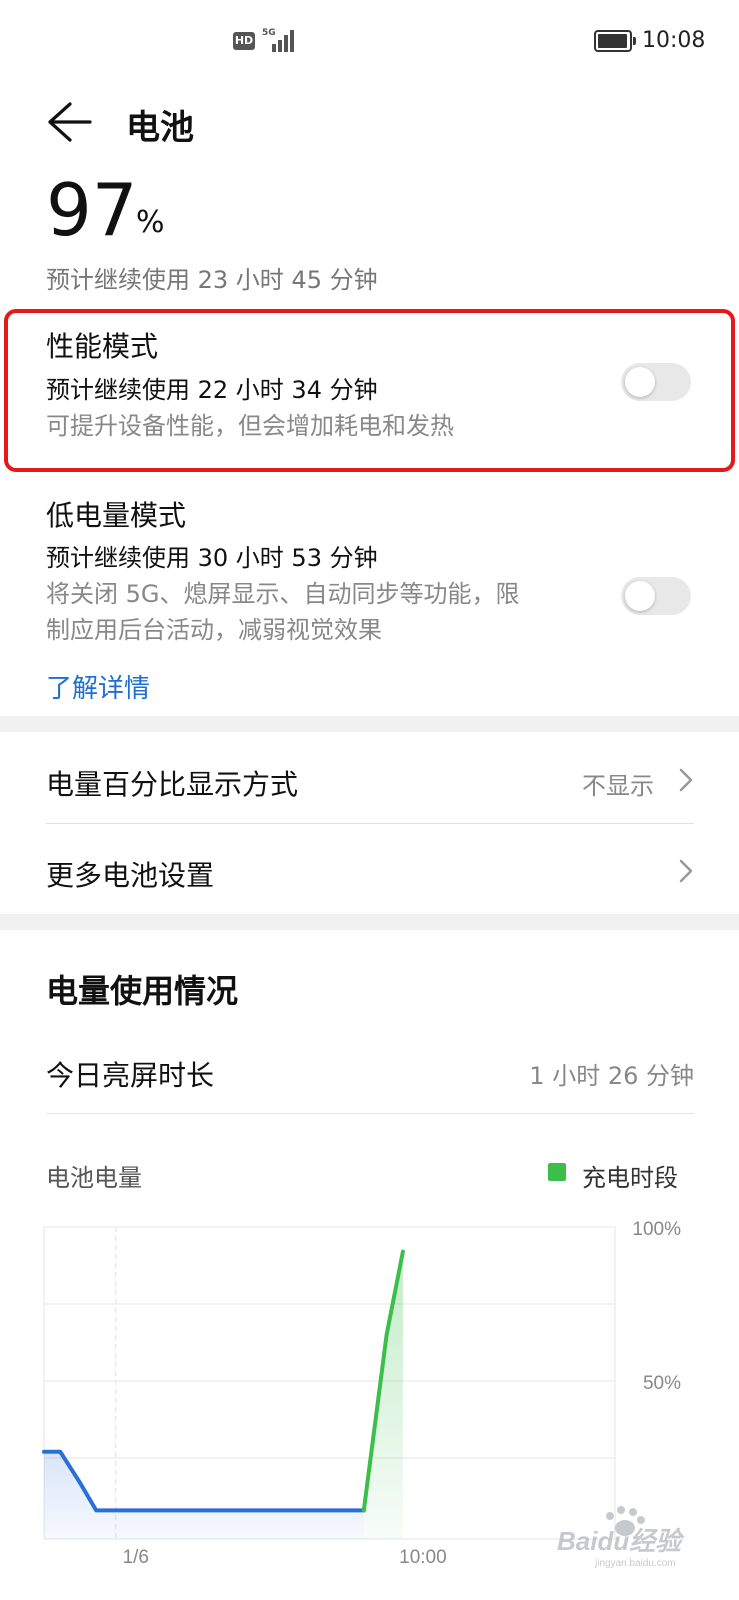  What do you see at coordinates (611, 1076) in the screenshot?
I see `screen-time-value: 1 小时 26 分钟` at bounding box center [611, 1076].